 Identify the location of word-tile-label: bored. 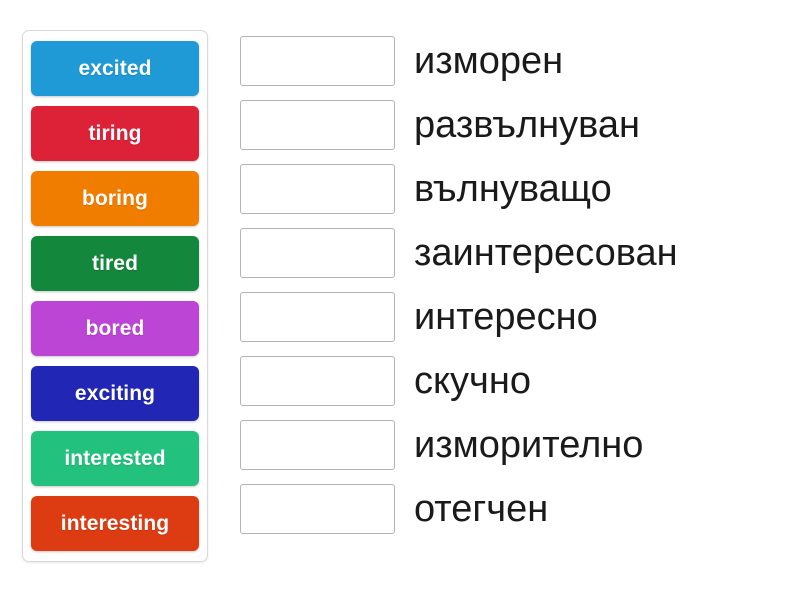
(115, 328).